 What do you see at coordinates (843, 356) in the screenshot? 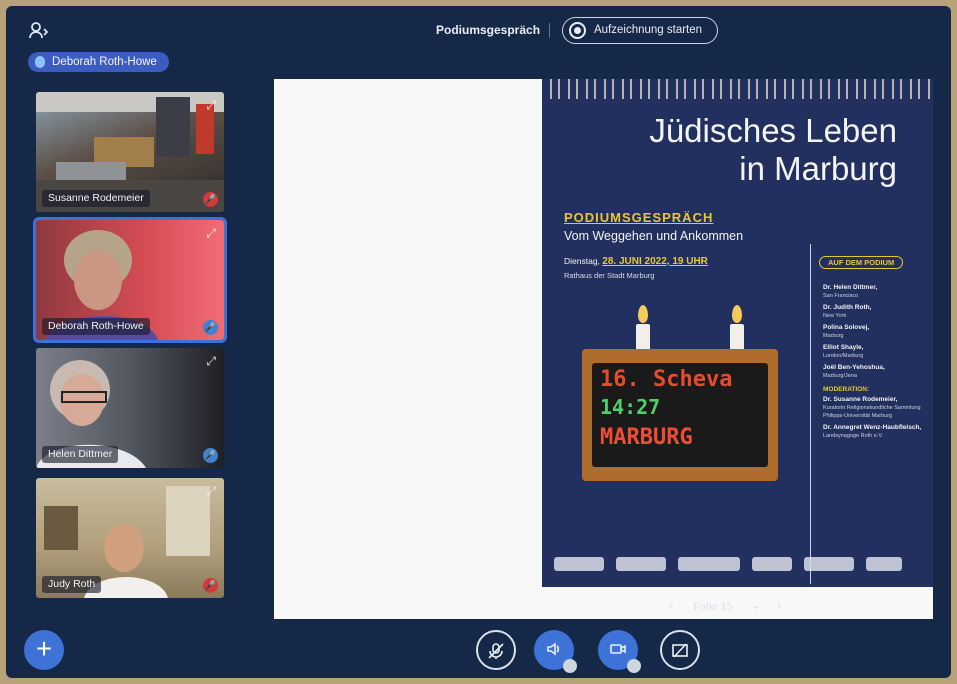
I see `panelist-location: London/Marburg` at bounding box center [843, 356].